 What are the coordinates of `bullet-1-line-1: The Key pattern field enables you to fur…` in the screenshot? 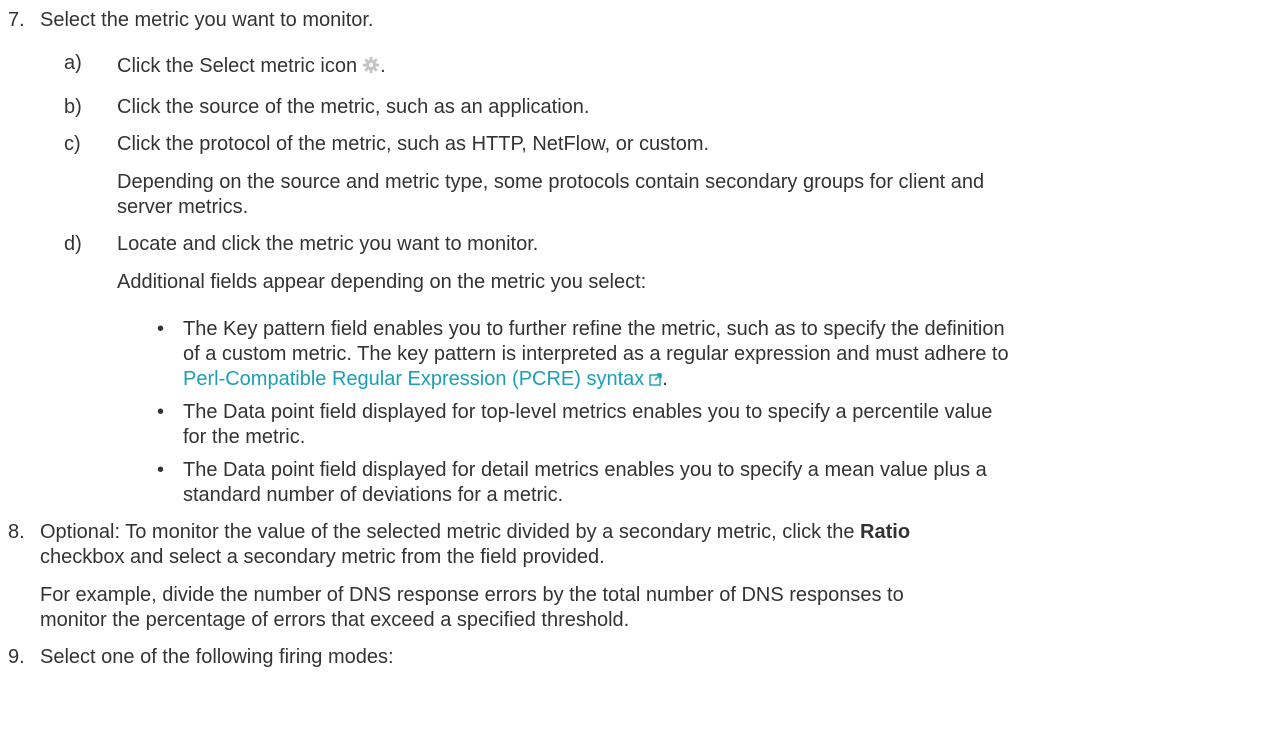 It's located at (594, 329).